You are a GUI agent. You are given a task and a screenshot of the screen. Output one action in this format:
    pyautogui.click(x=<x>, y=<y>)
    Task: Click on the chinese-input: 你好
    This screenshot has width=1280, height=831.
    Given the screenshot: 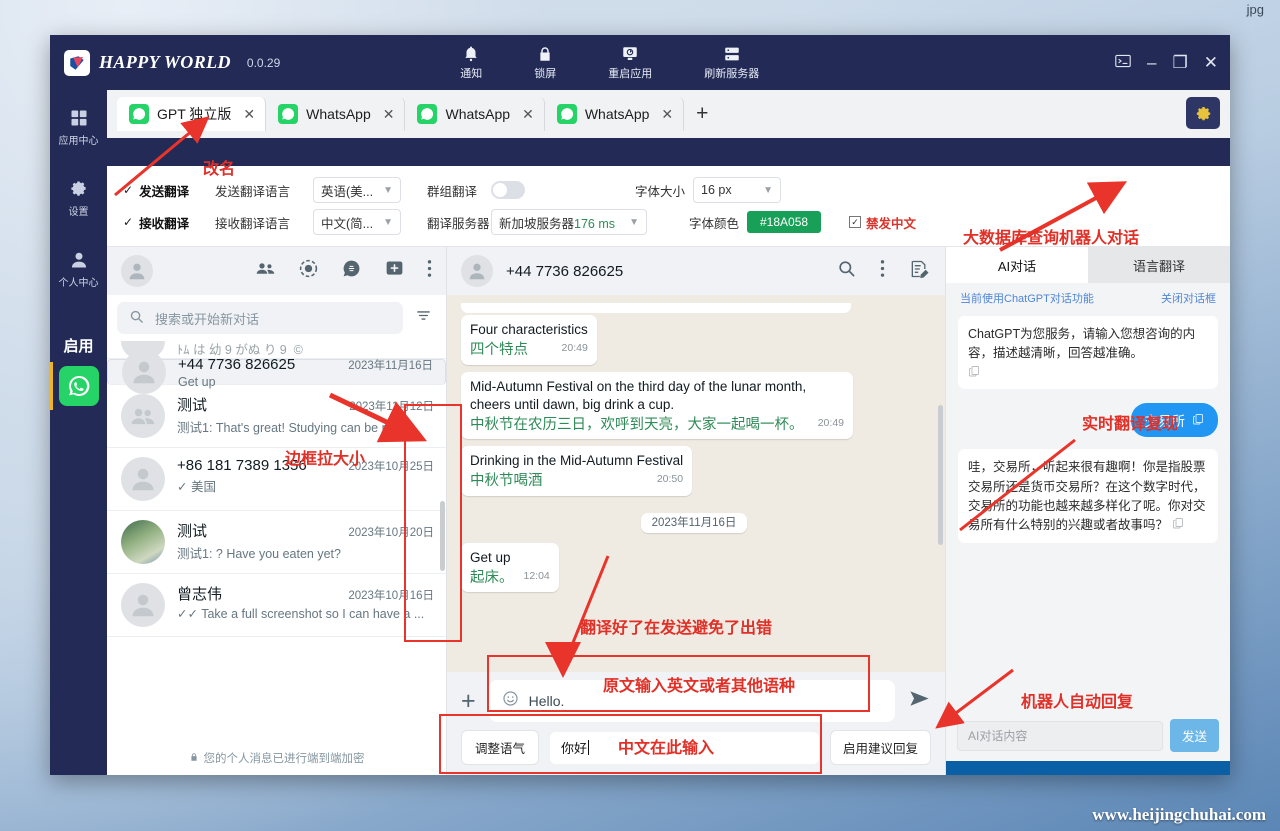 What is the action you would take?
    pyautogui.click(x=684, y=747)
    